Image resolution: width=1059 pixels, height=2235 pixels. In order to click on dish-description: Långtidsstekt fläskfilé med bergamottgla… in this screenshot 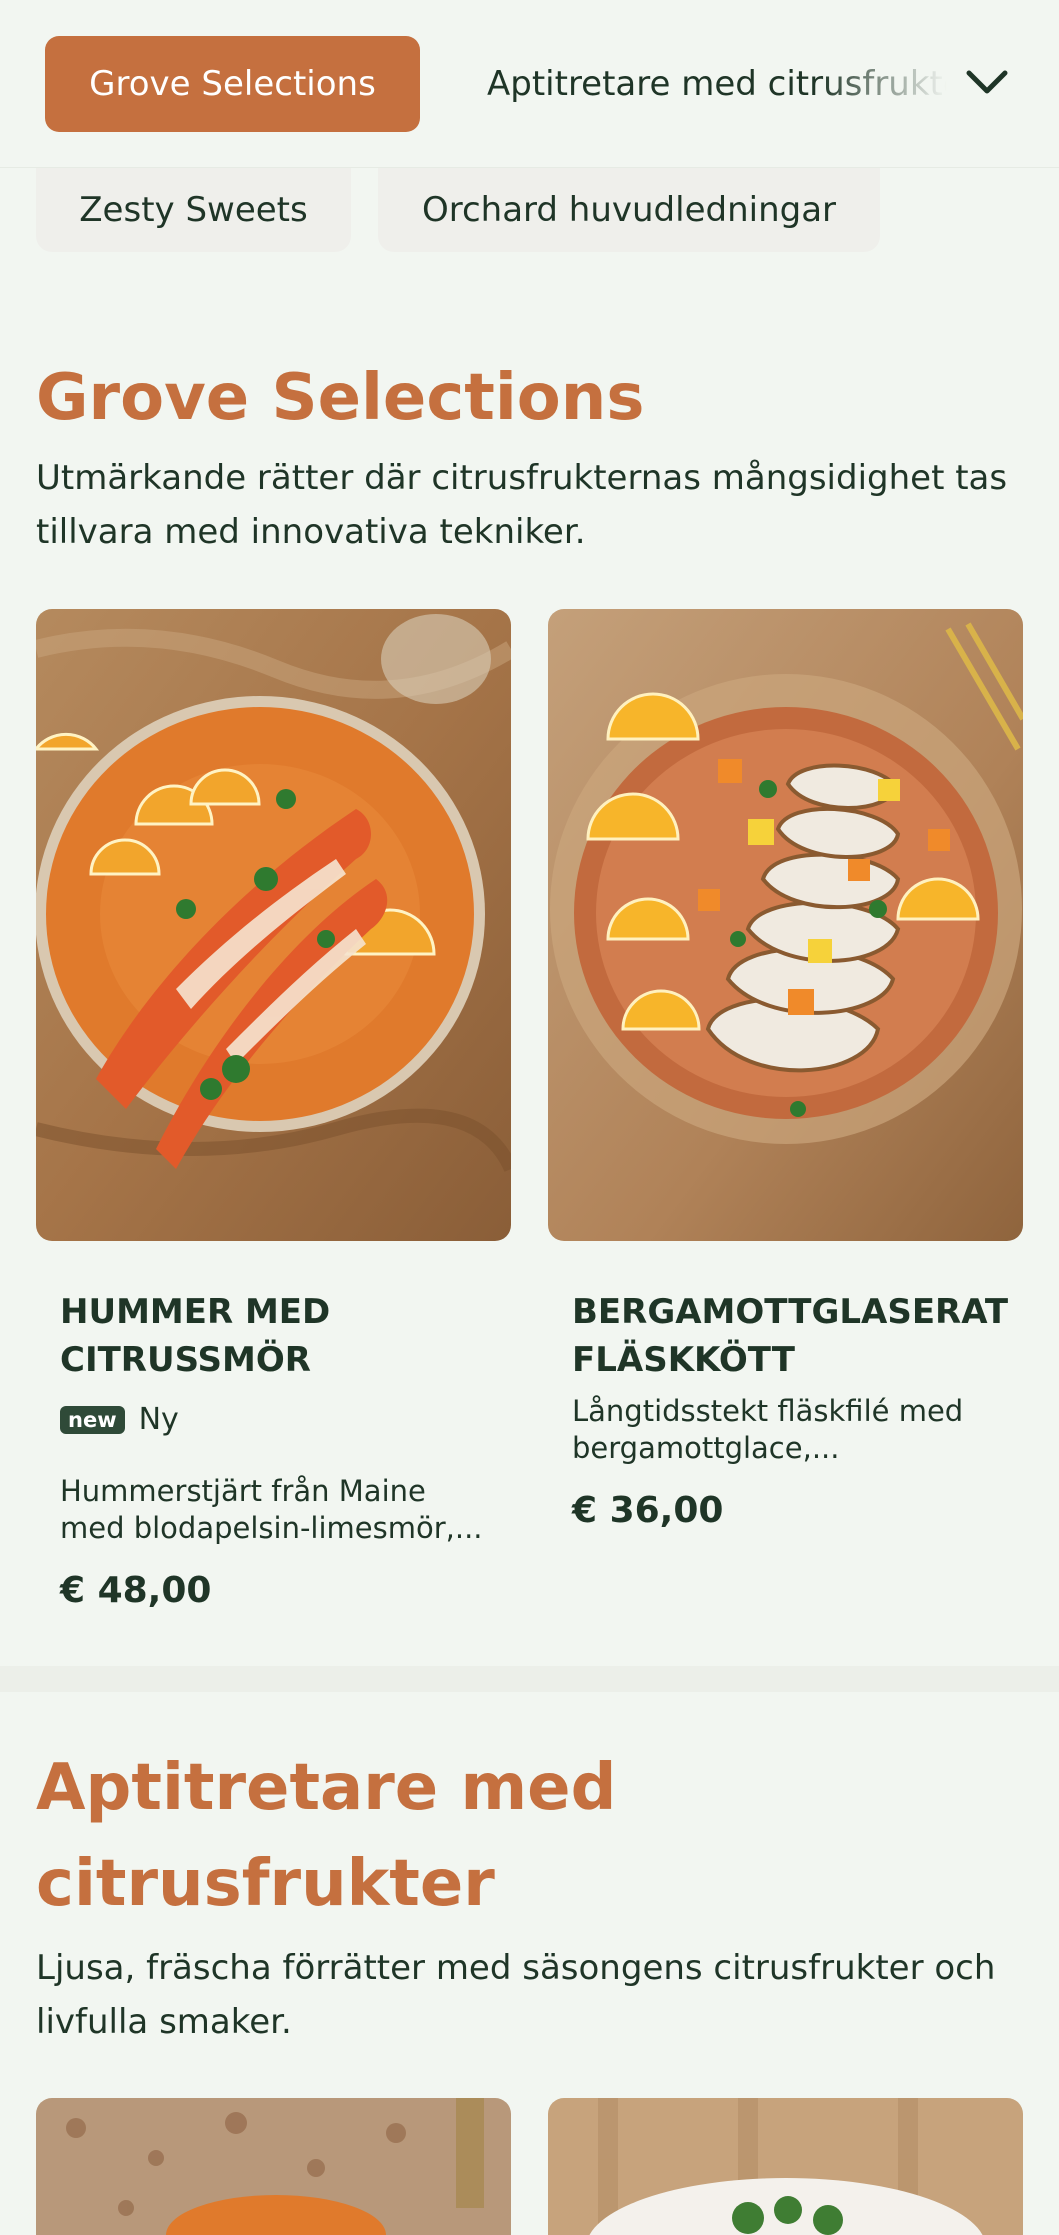, I will do `click(768, 1429)`.